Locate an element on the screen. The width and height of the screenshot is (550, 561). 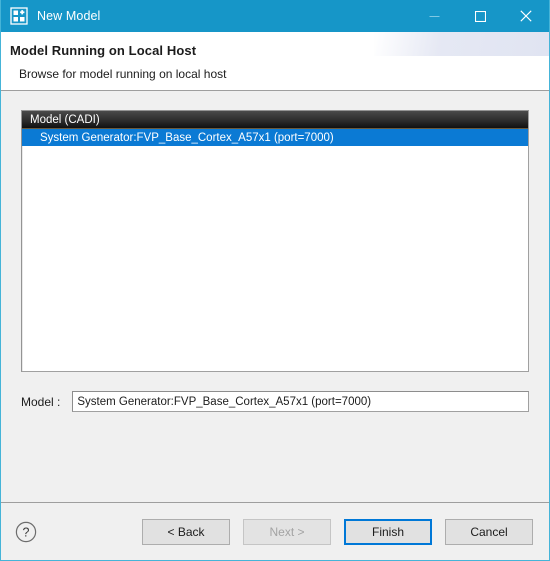
model-field-row: Model : is located at coordinates (275, 401).